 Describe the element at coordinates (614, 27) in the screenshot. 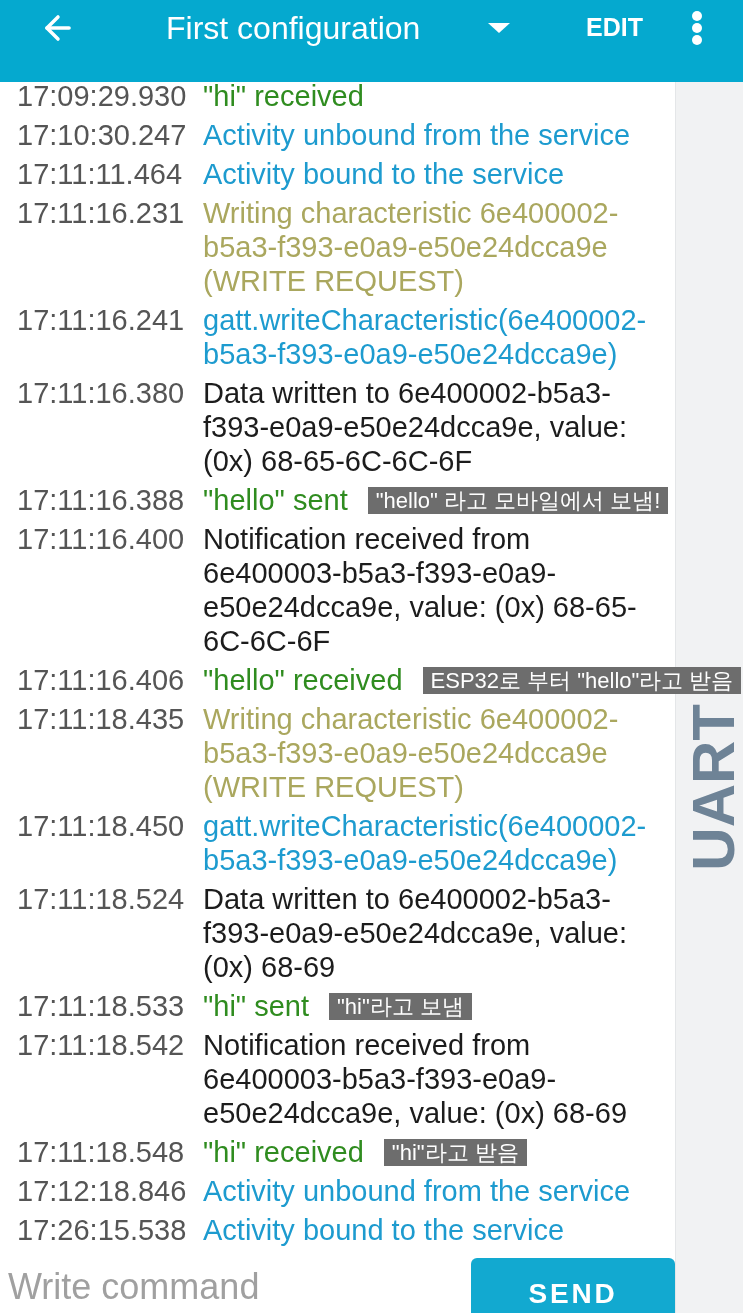

I see `edit-button: EDIT` at that location.